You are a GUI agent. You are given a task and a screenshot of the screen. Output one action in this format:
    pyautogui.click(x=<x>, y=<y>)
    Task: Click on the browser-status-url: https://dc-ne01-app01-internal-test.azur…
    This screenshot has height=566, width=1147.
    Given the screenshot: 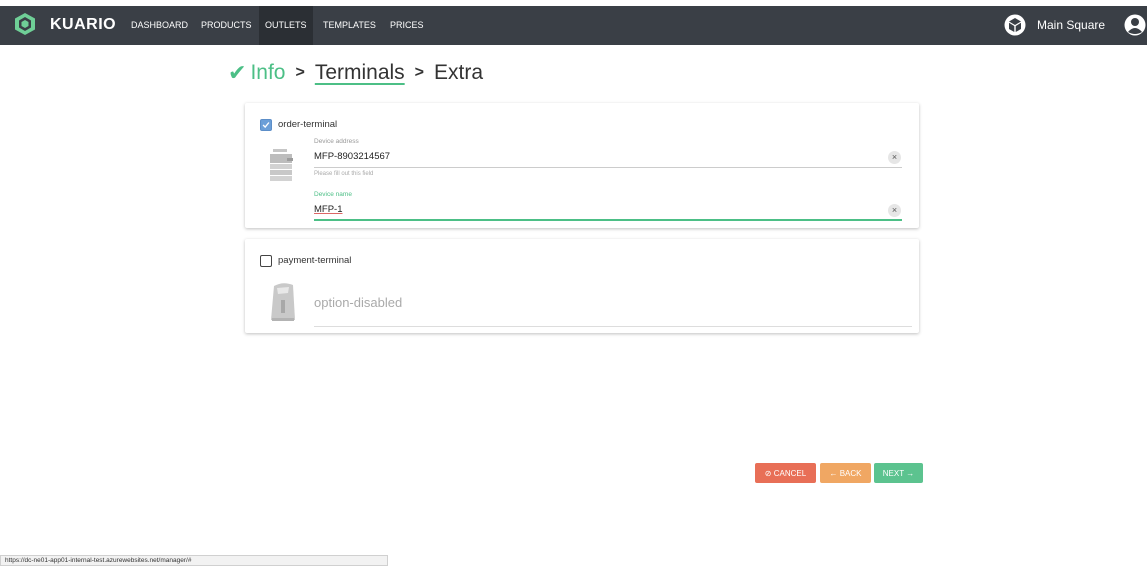 What is the action you would take?
    pyautogui.click(x=194, y=560)
    